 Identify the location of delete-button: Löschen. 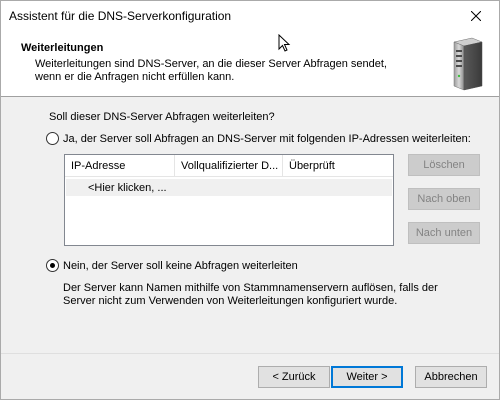
(444, 165).